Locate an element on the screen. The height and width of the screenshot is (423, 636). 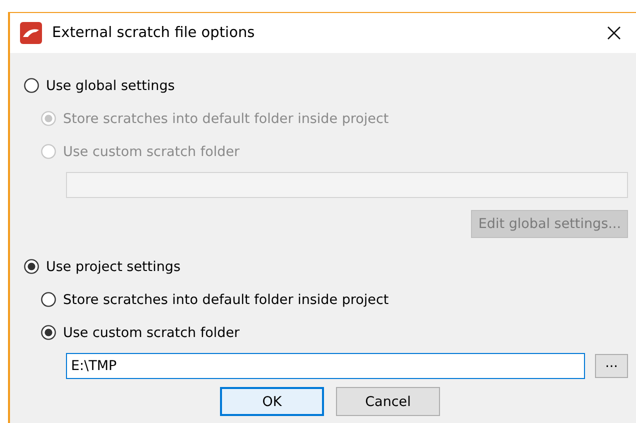
window-title: External scratch file options is located at coordinates (154, 33).